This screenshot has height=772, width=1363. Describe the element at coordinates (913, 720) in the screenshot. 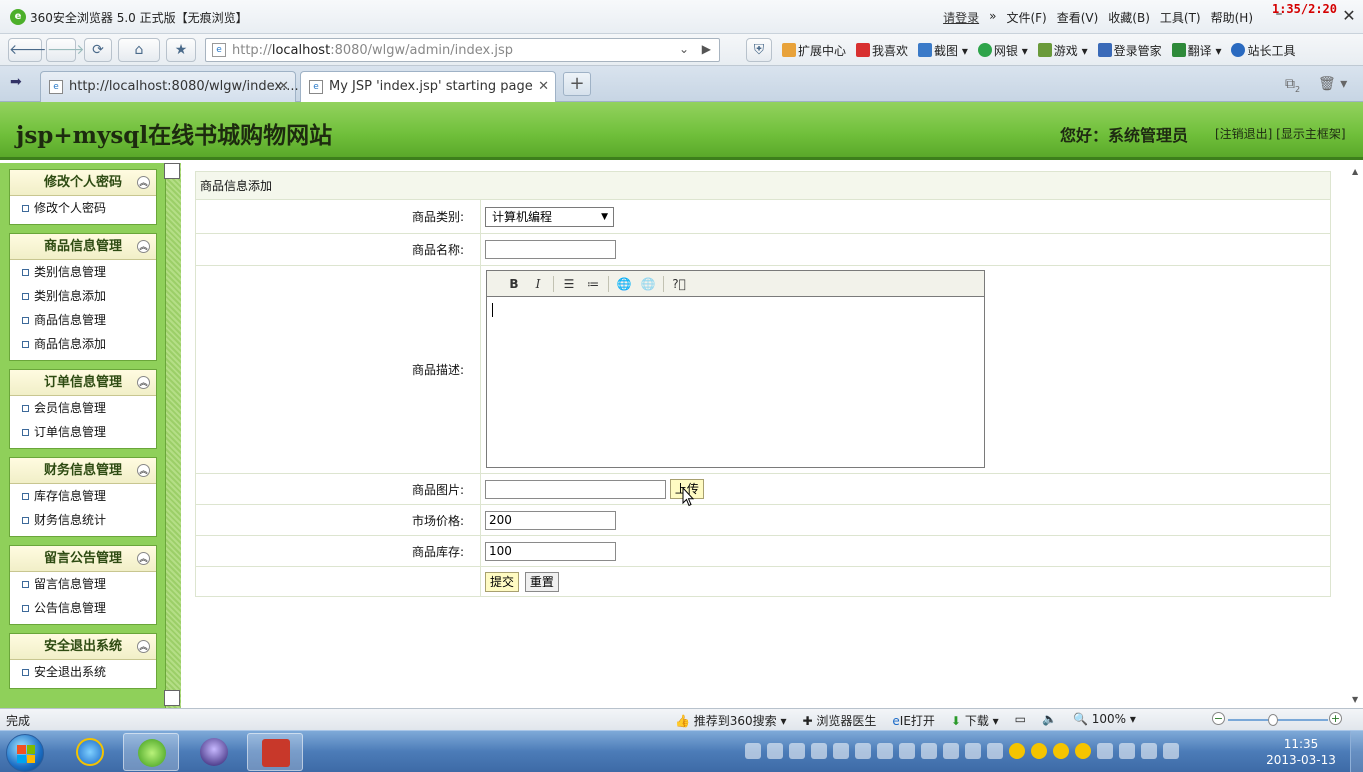

I see `ie-open-button: eIE打开` at that location.